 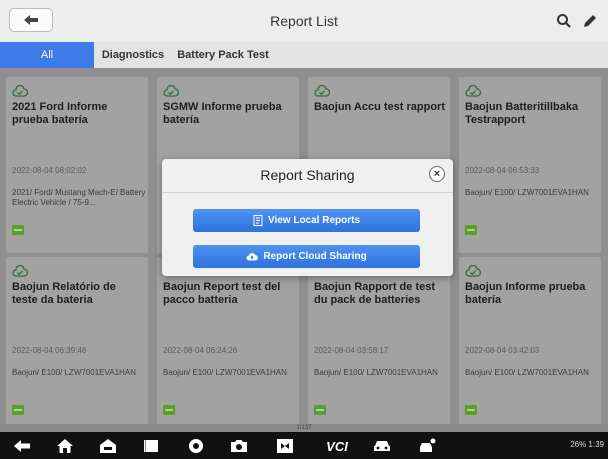 What do you see at coordinates (590, 21) in the screenshot?
I see `pencil-icon` at bounding box center [590, 21].